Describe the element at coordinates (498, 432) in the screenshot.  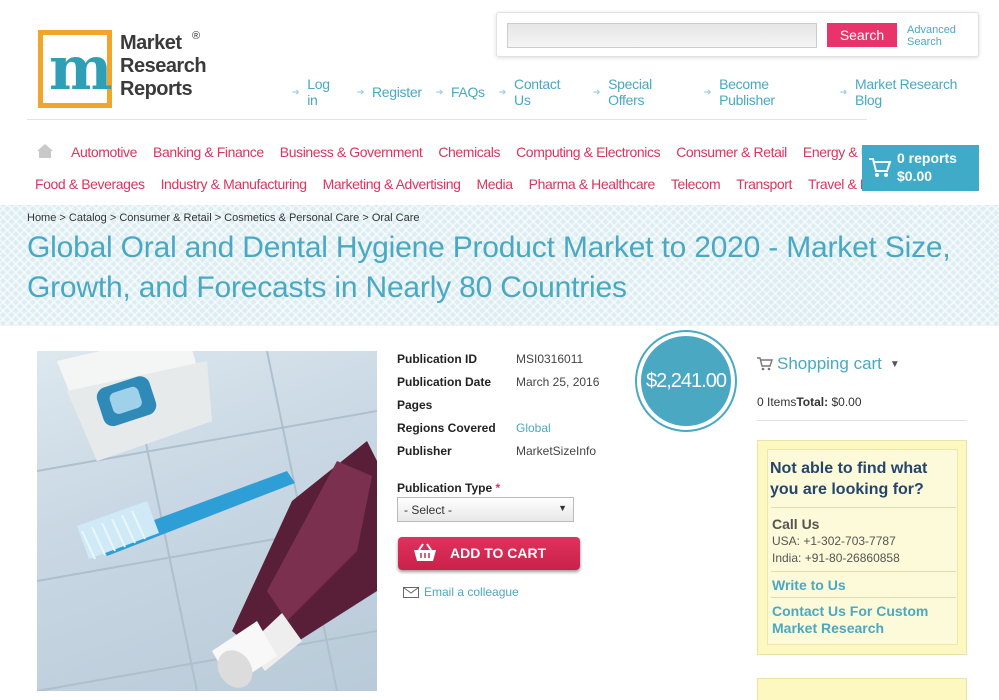
I see `detail-row: Regions Covered Global` at that location.